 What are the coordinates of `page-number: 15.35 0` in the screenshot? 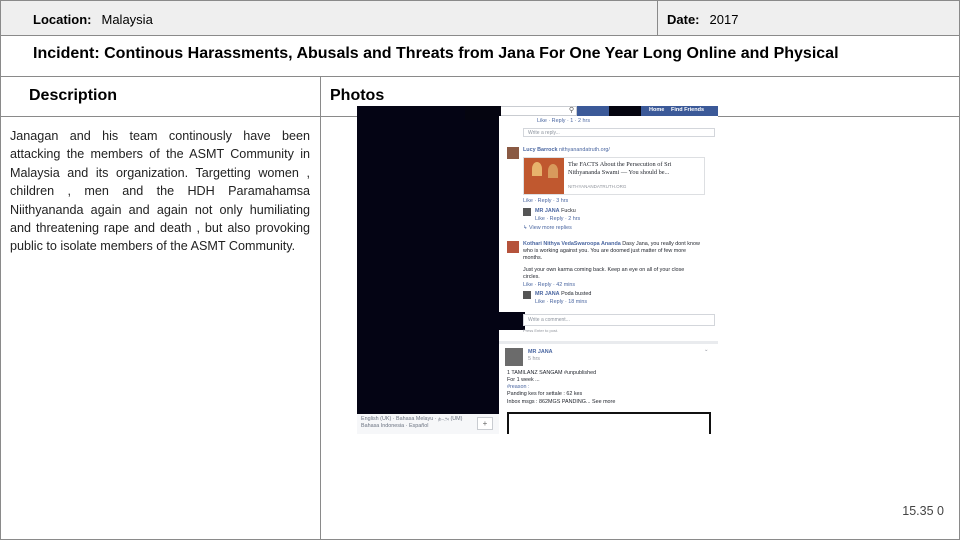 It's located at (923, 511).